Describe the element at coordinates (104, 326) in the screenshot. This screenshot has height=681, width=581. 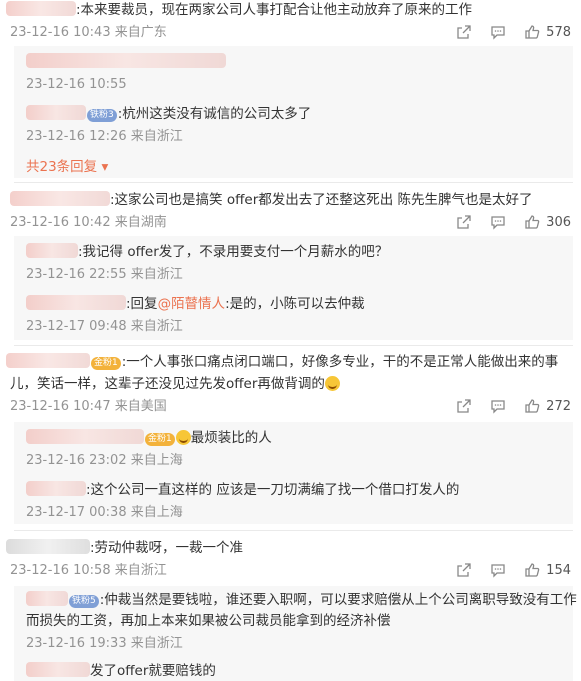
I see `reply-2-2-time: 23-12-17 09:48 来自浙江` at that location.